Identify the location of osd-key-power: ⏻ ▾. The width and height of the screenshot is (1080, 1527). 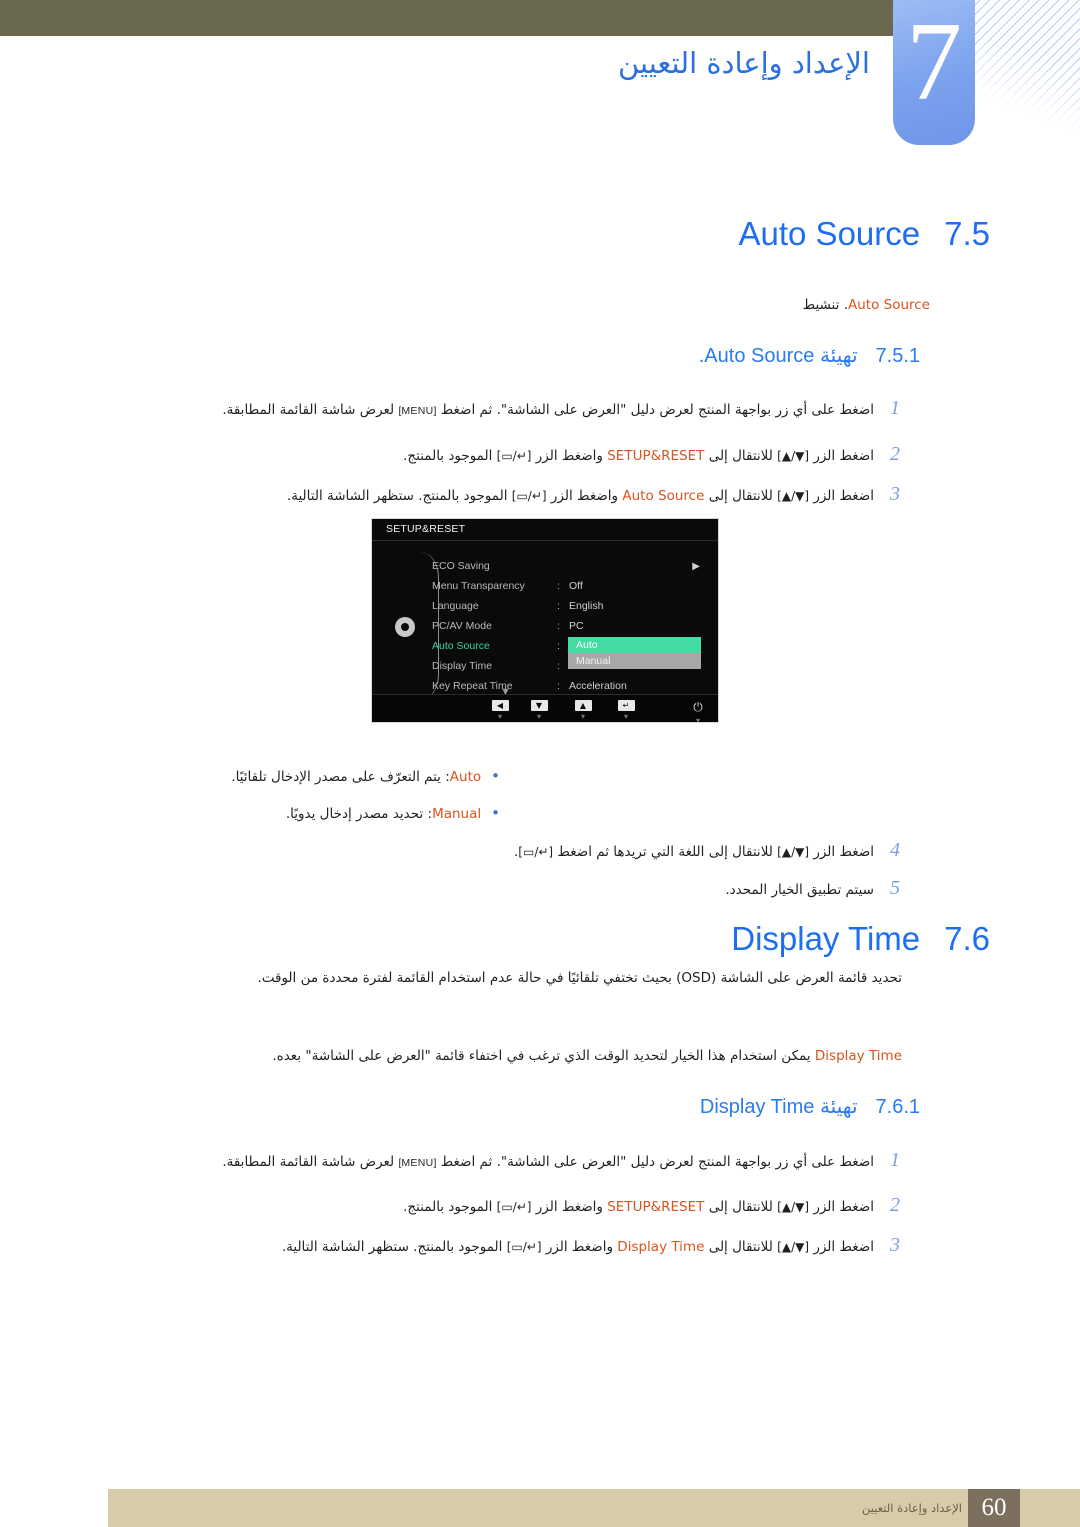
(698, 711).